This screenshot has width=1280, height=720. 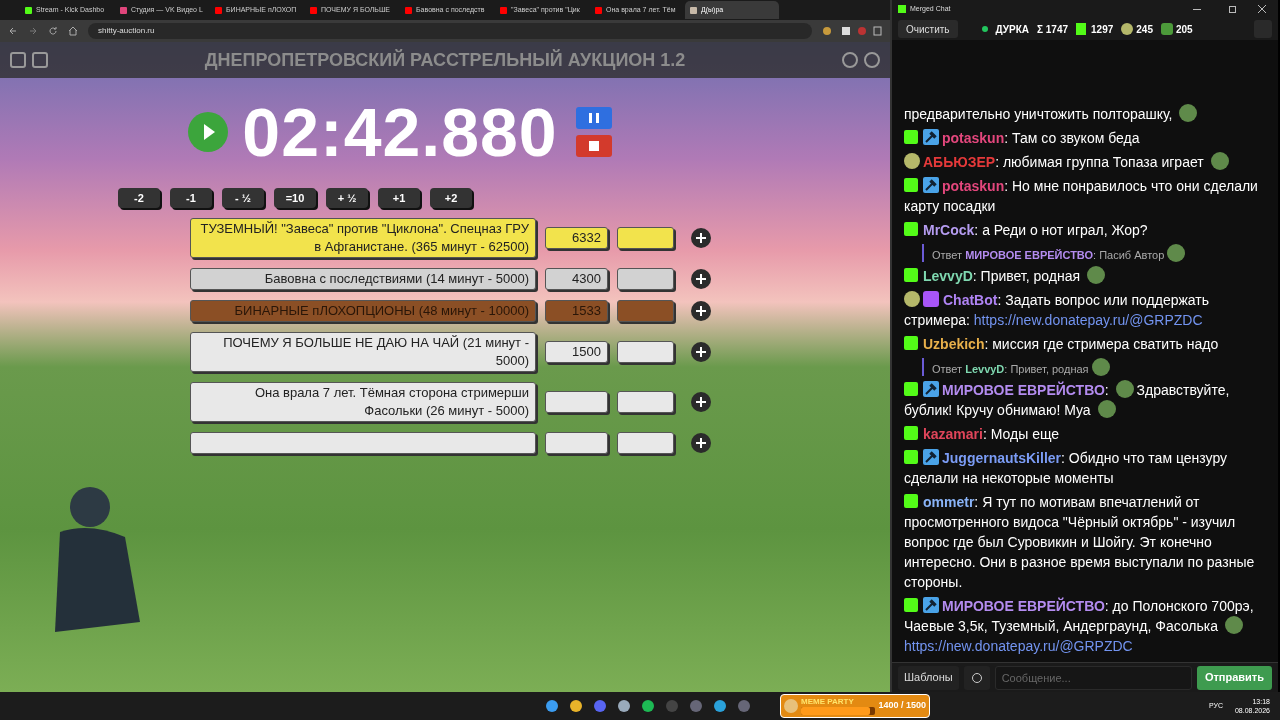 I want to click on templates-button: Шаблоны, so click(x=928, y=677).